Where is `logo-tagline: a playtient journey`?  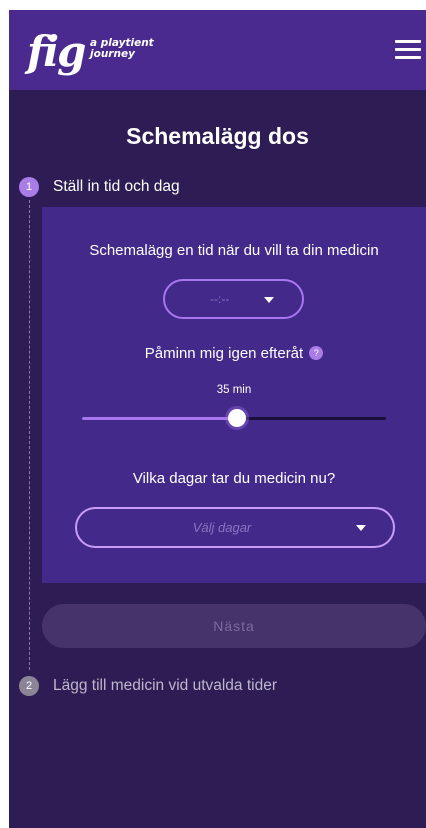 logo-tagline: a playtient journey is located at coordinates (130, 49).